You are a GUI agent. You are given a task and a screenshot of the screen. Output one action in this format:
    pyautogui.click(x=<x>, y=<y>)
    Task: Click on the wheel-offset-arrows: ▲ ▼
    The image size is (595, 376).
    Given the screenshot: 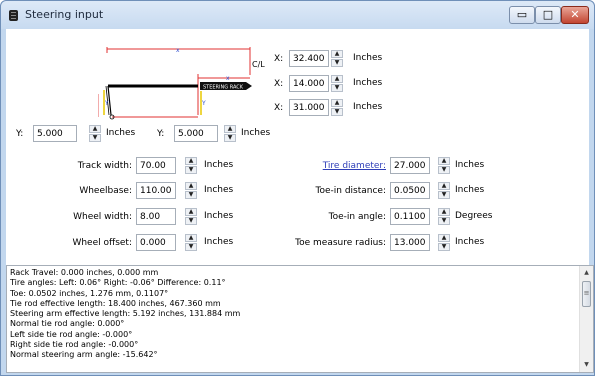 What is the action you would take?
    pyautogui.click(x=191, y=242)
    